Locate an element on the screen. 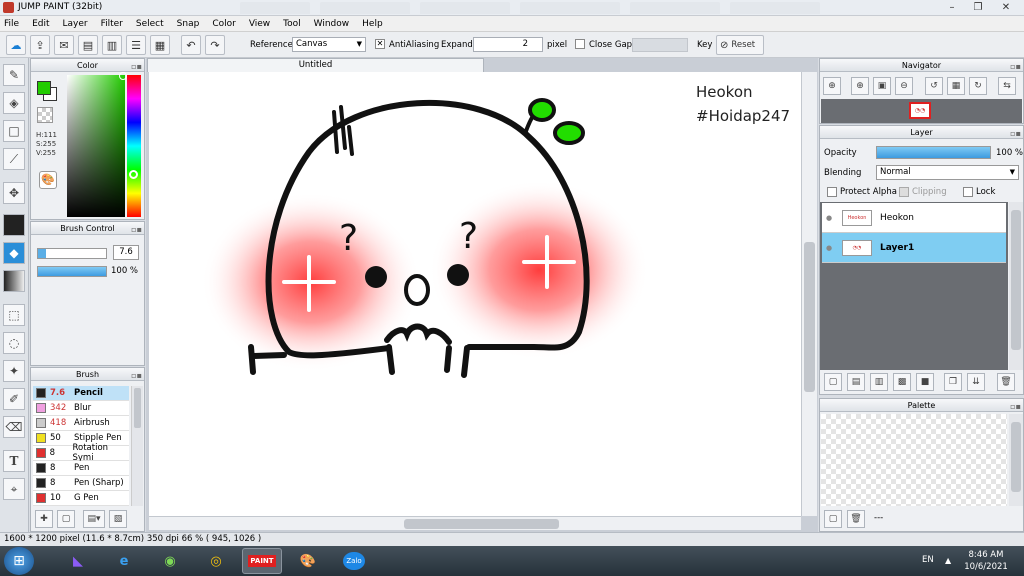 Image resolution: width=1024 pixels, height=576 pixels. undo-icon: ↶ is located at coordinates (191, 45).